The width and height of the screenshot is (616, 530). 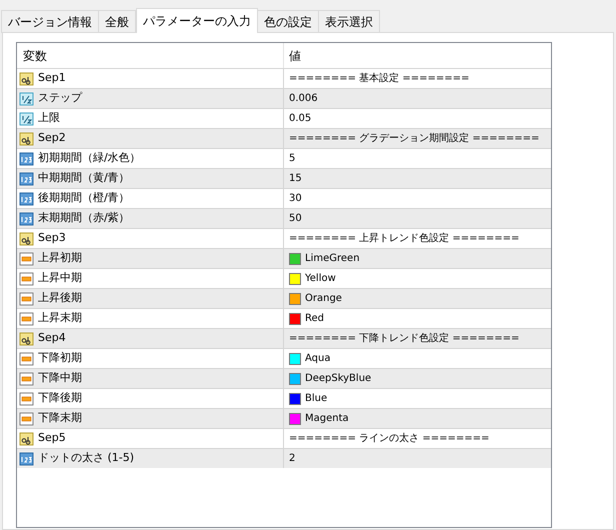 What do you see at coordinates (404, 338) in the screenshot?
I see `parameter-value: ======== 下降トレンド色設定 ========` at bounding box center [404, 338].